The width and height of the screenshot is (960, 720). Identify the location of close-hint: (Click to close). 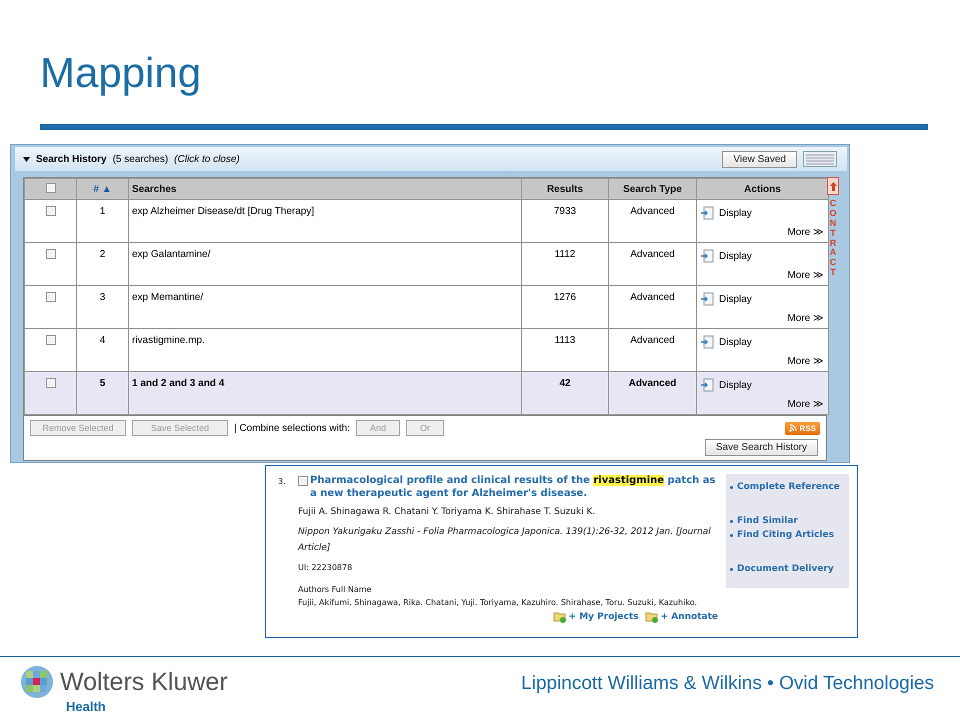
(207, 159).